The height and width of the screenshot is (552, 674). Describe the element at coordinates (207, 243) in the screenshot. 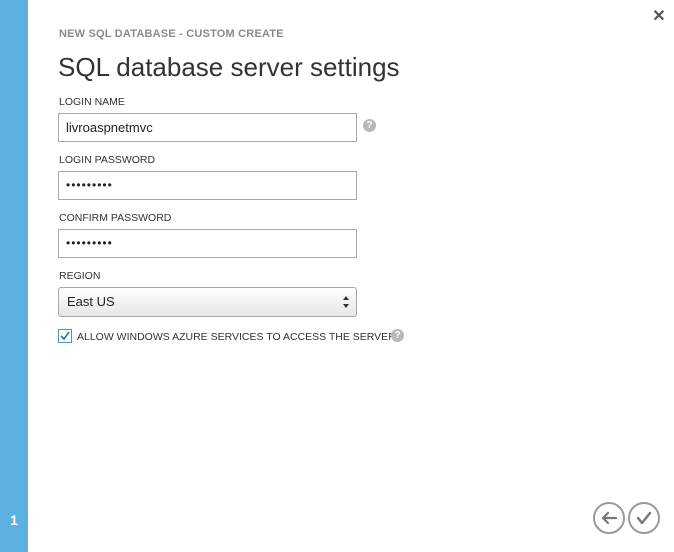

I see `confirm-password-input: •••••••••` at that location.